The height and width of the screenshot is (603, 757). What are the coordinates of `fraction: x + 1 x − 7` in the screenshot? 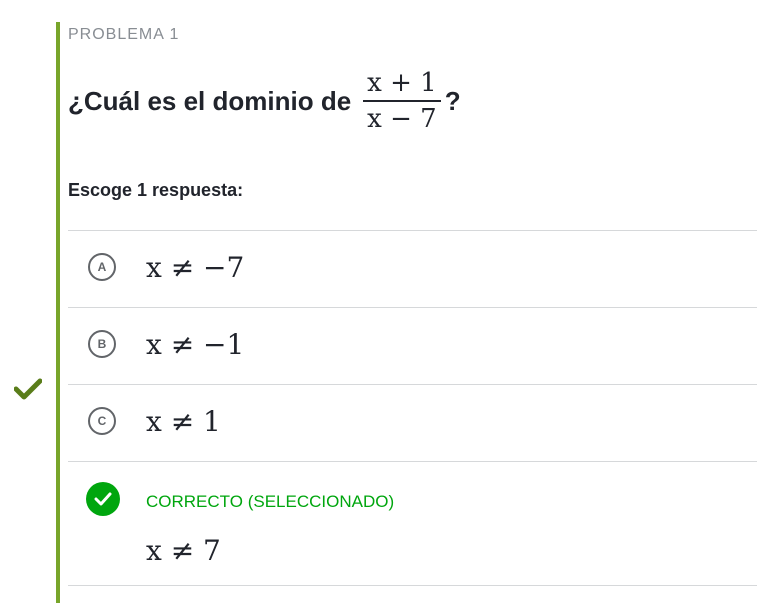 It's located at (402, 101).